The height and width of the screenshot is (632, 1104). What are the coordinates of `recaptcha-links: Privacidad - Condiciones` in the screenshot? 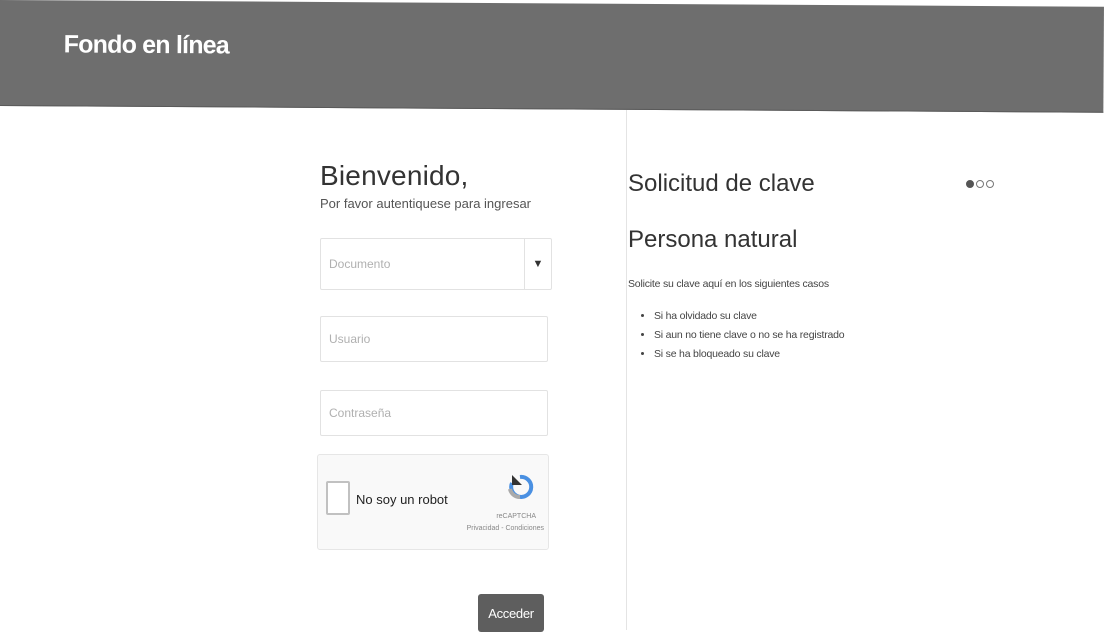 It's located at (505, 528).